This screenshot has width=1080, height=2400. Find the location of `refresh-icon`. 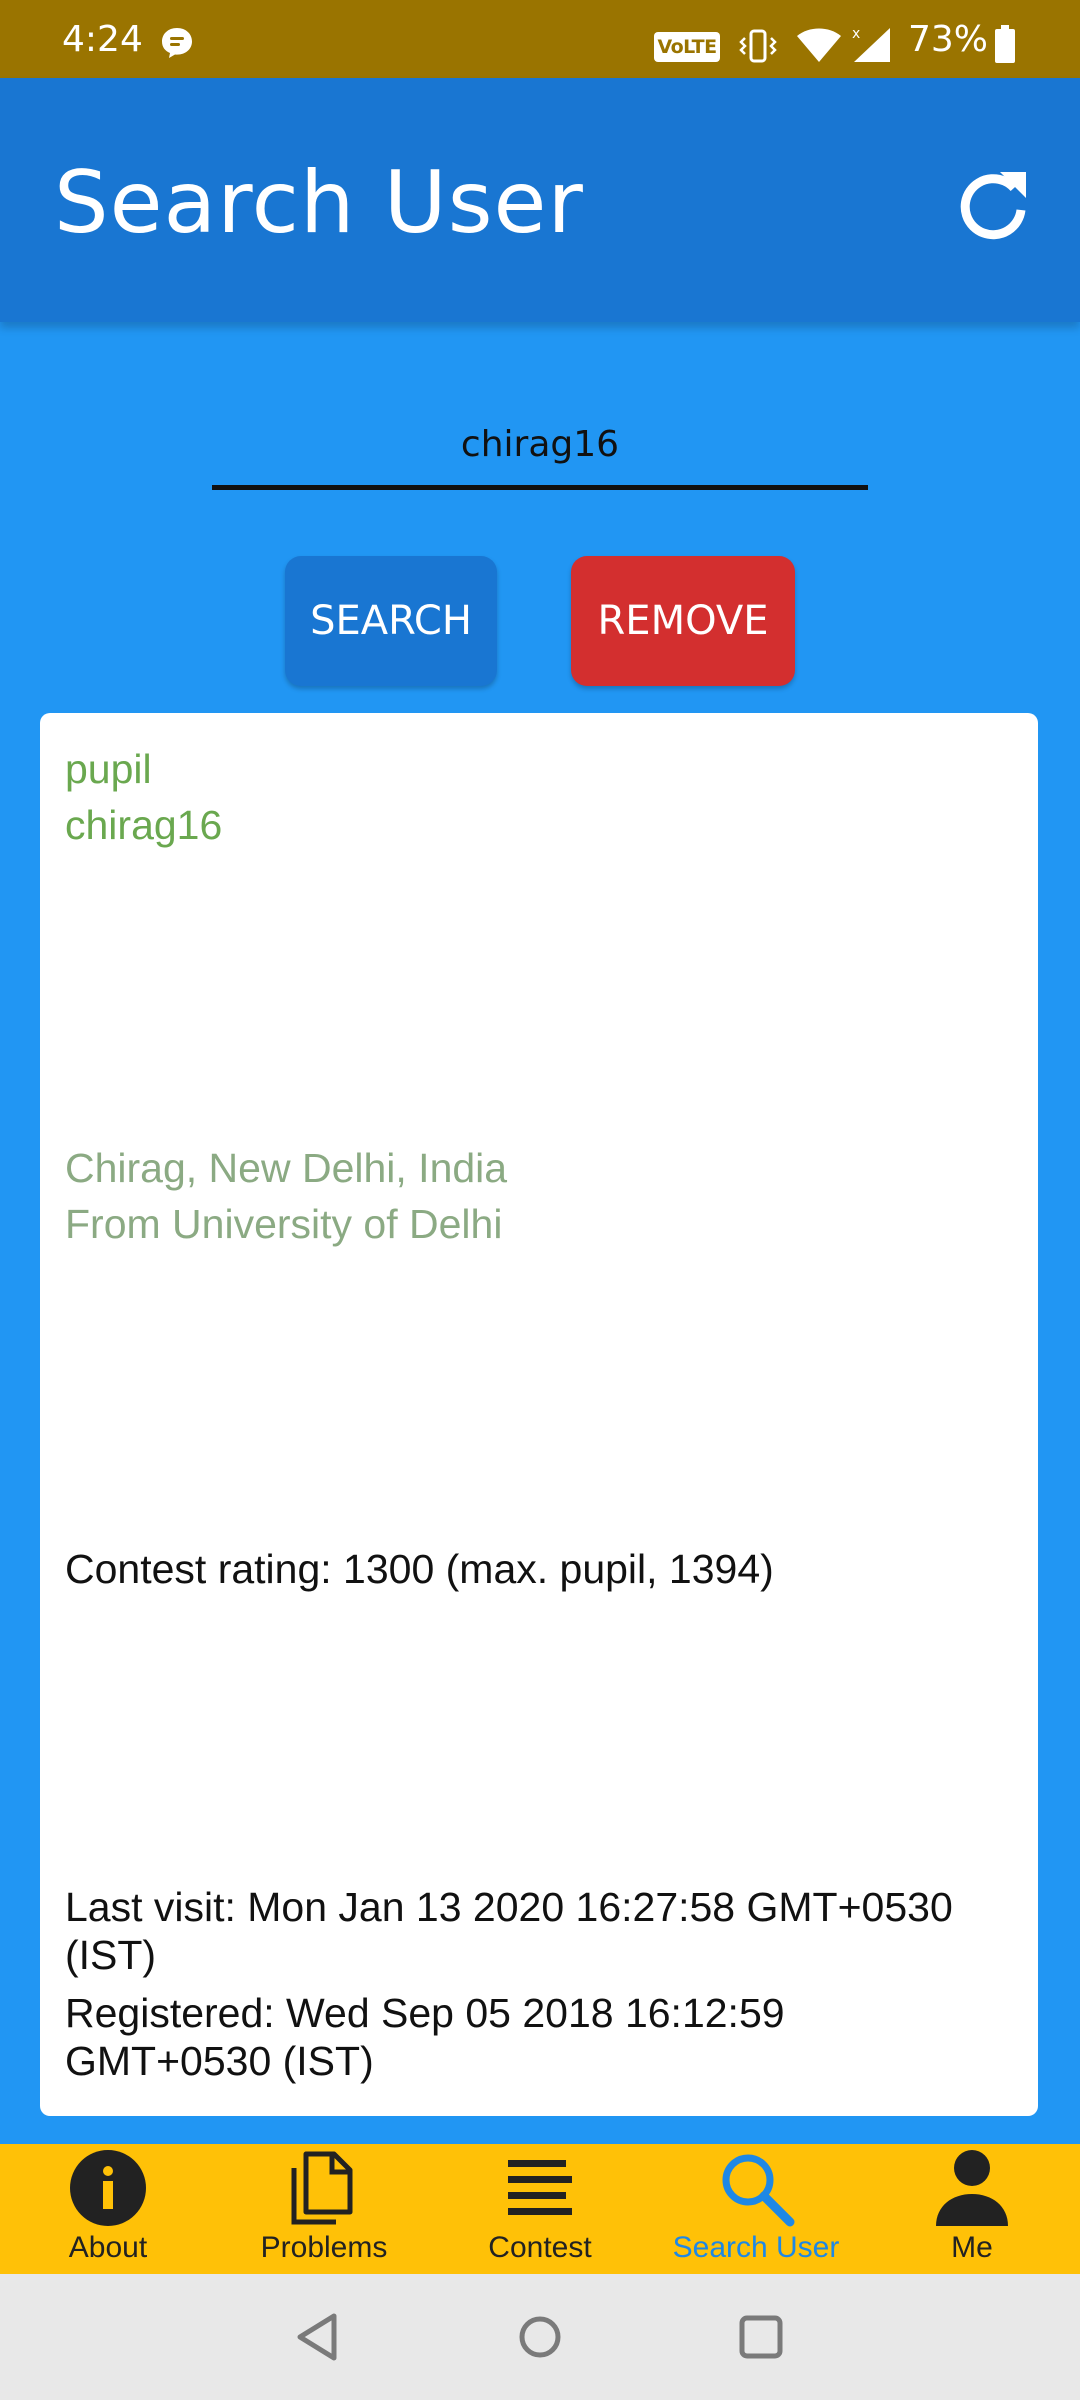

refresh-icon is located at coordinates (993, 205).